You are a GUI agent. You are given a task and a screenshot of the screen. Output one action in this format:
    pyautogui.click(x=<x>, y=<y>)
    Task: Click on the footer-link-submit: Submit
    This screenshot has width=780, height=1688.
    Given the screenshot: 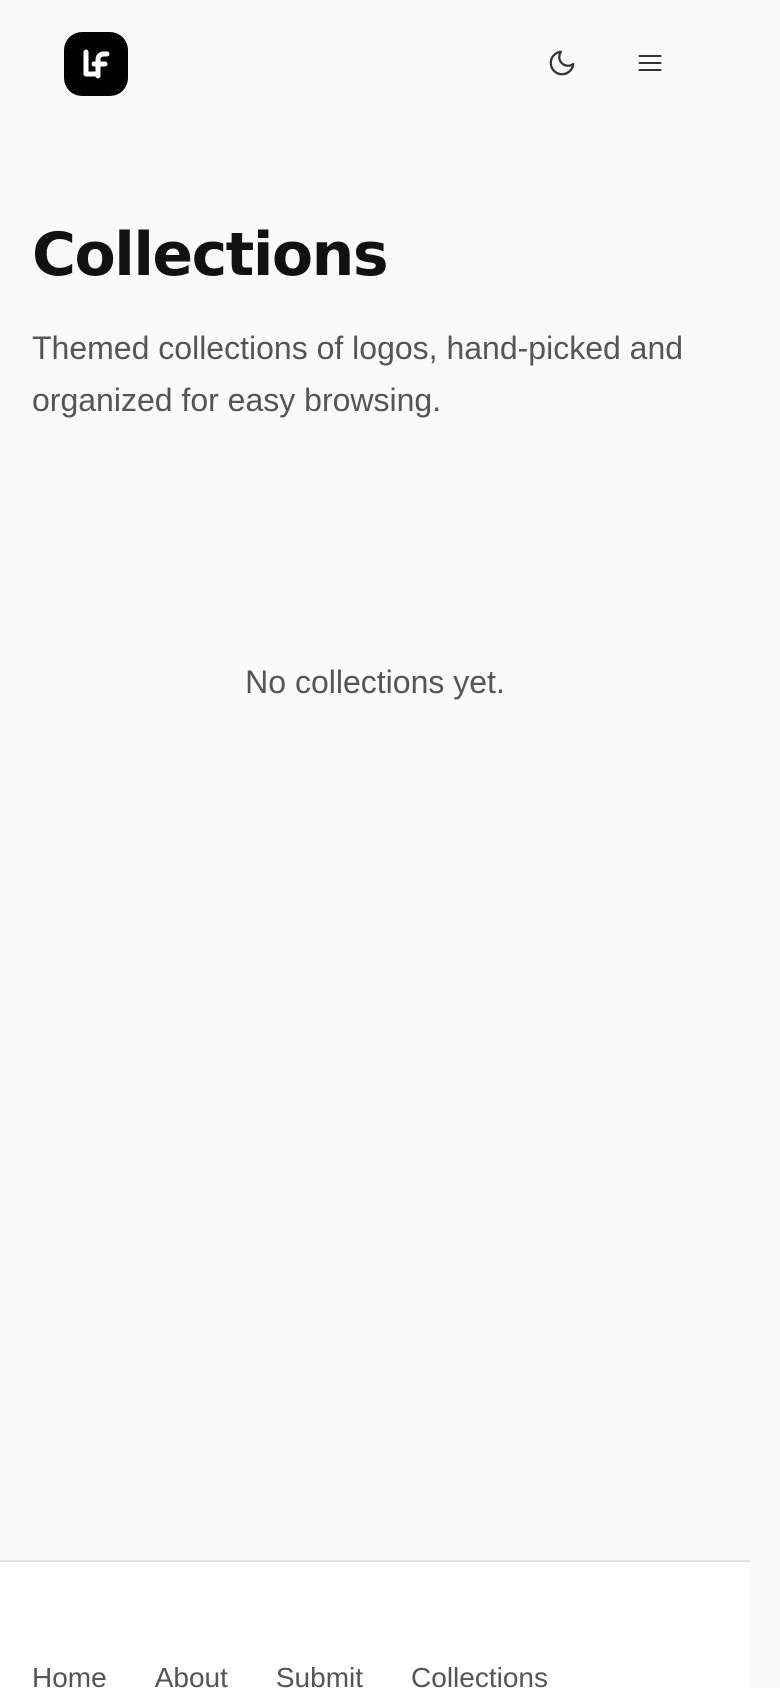 What is the action you would take?
    pyautogui.click(x=319, y=1675)
    